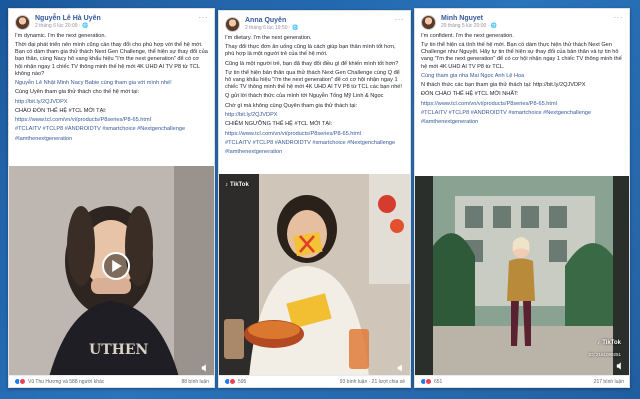 This screenshot has width=640, height=399. What do you see at coordinates (119, 350) in the screenshot?
I see `svg-text: UTHEN` at bounding box center [119, 350].